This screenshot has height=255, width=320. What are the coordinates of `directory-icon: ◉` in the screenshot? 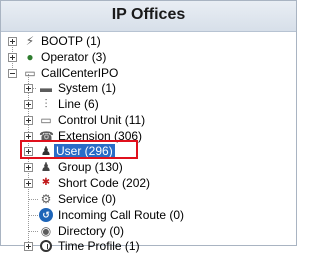 It's located at (46, 231).